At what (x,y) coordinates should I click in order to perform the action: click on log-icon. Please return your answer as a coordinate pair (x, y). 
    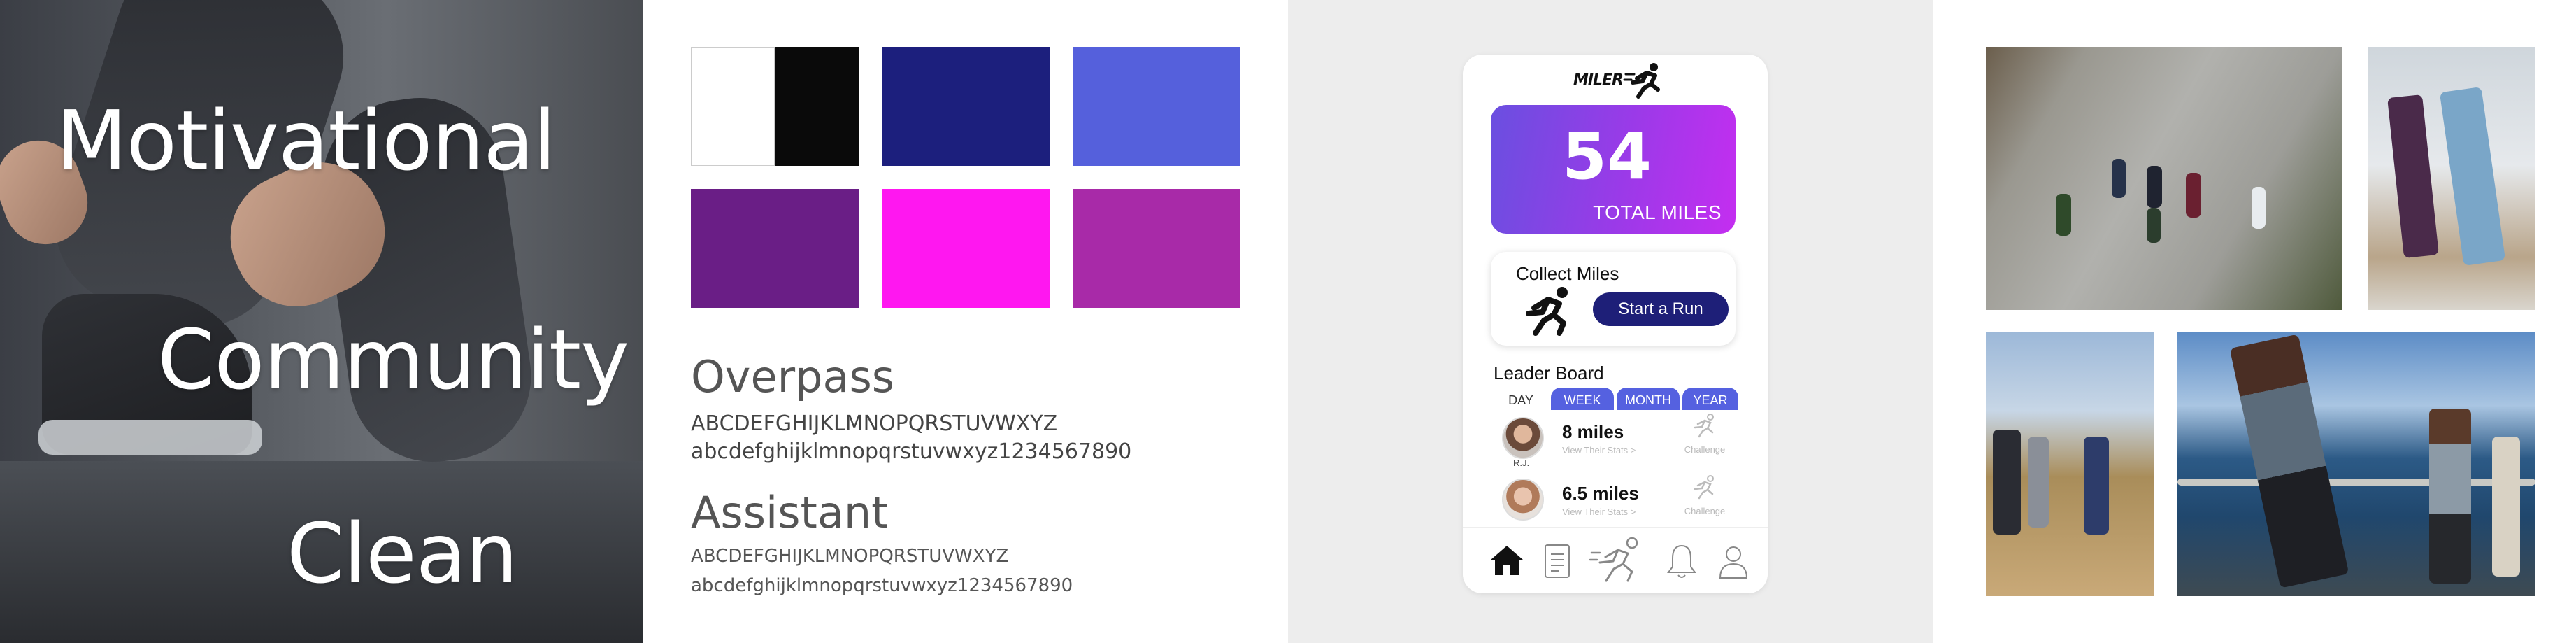
    Looking at the image, I should click on (1557, 561).